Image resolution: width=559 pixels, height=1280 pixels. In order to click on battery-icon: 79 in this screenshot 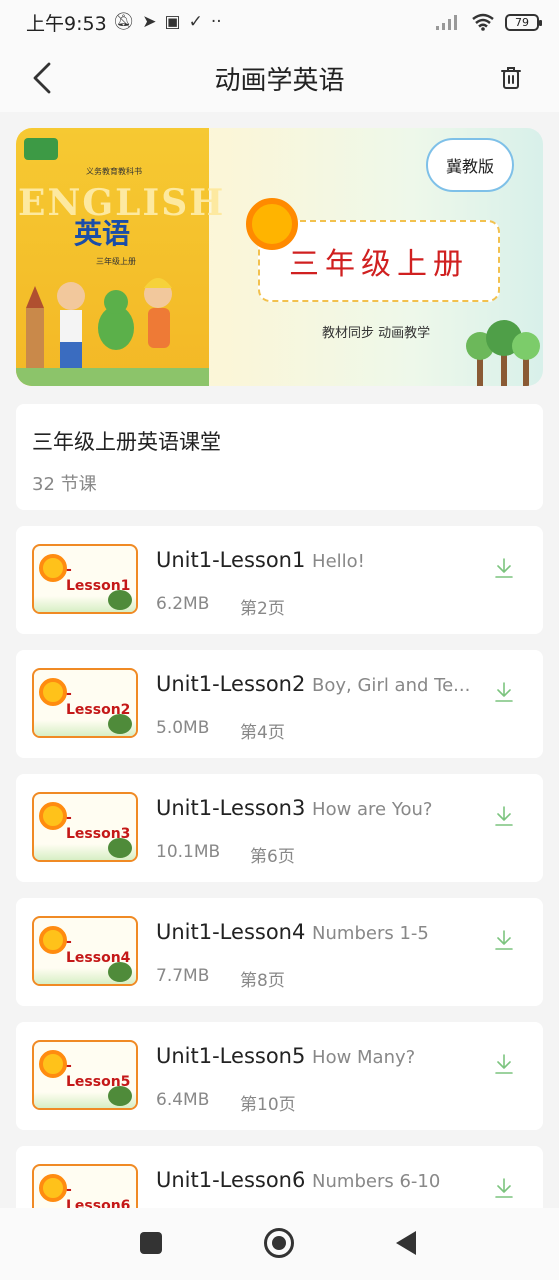, I will do `click(523, 22)`.